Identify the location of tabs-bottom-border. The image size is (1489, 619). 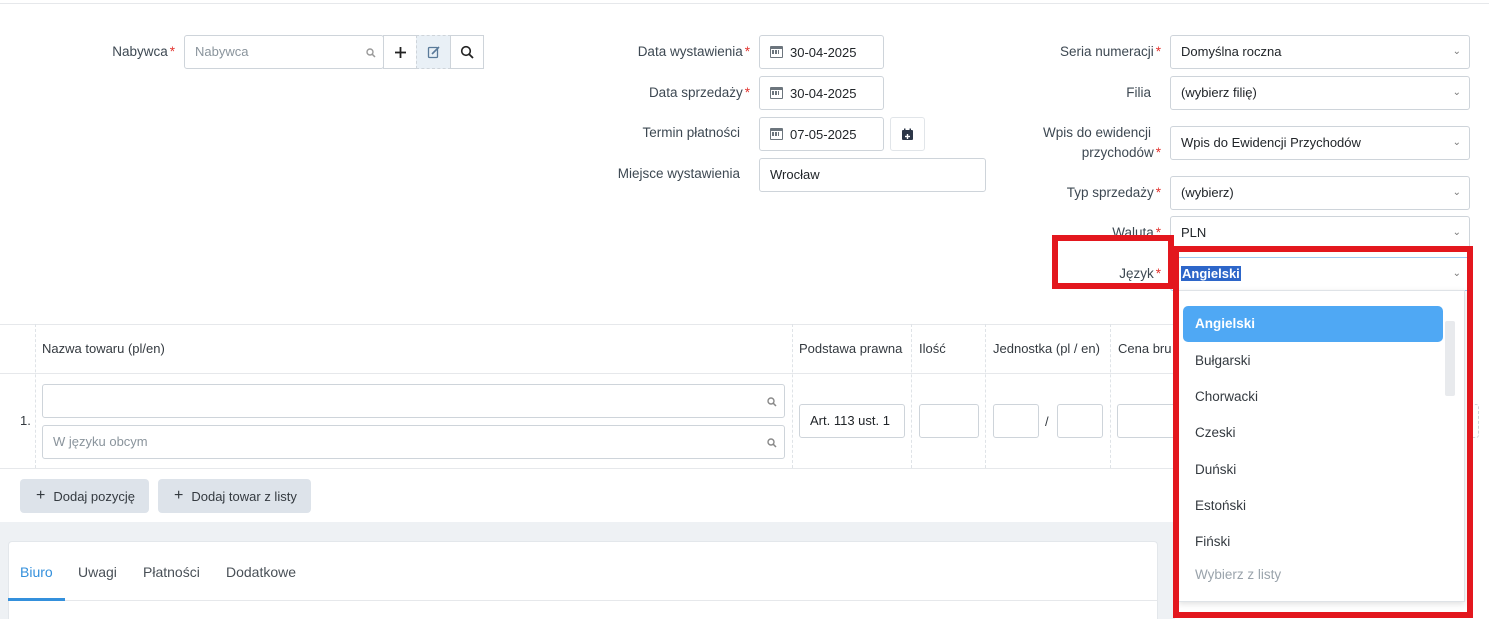
(583, 600).